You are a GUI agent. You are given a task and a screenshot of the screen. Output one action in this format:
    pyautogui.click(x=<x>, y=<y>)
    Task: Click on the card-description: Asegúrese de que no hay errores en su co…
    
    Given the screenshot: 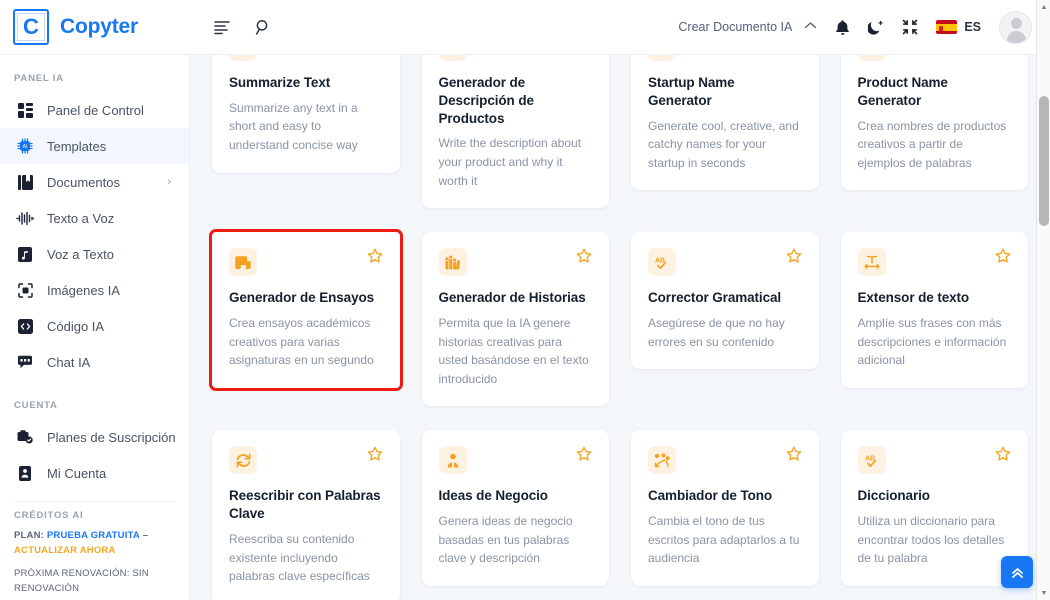 What is the action you would take?
    pyautogui.click(x=716, y=332)
    